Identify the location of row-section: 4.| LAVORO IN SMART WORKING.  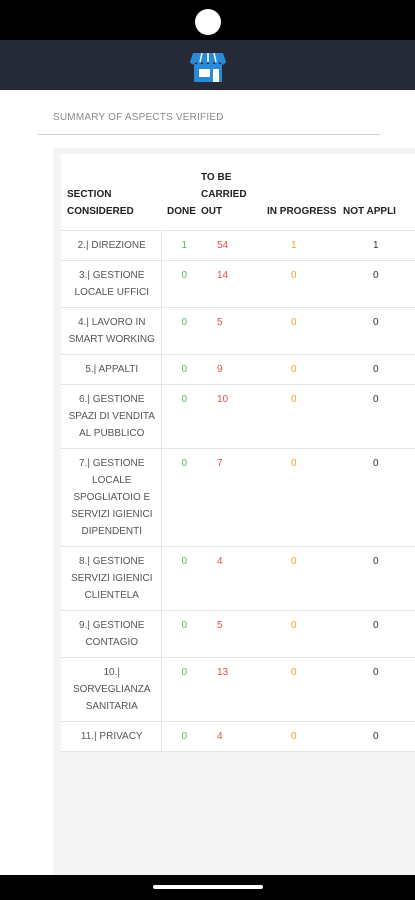
(111, 331).